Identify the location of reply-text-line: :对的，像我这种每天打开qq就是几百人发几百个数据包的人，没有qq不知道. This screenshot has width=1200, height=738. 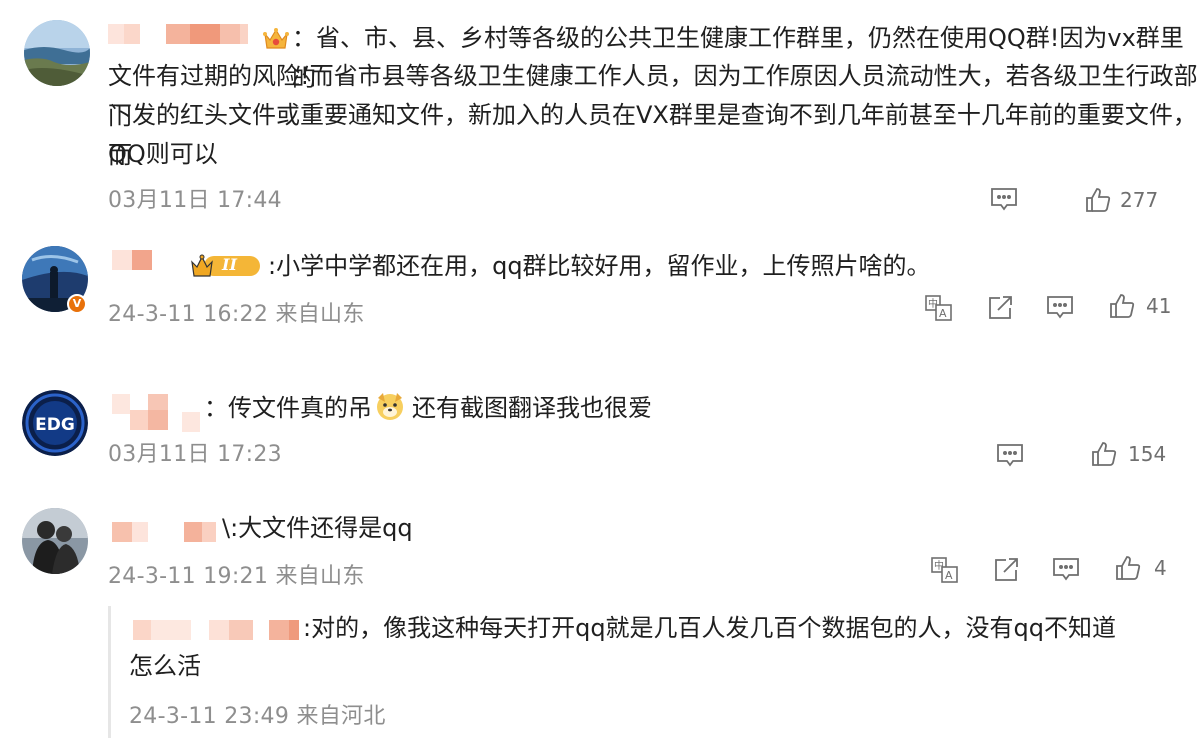
(710, 628).